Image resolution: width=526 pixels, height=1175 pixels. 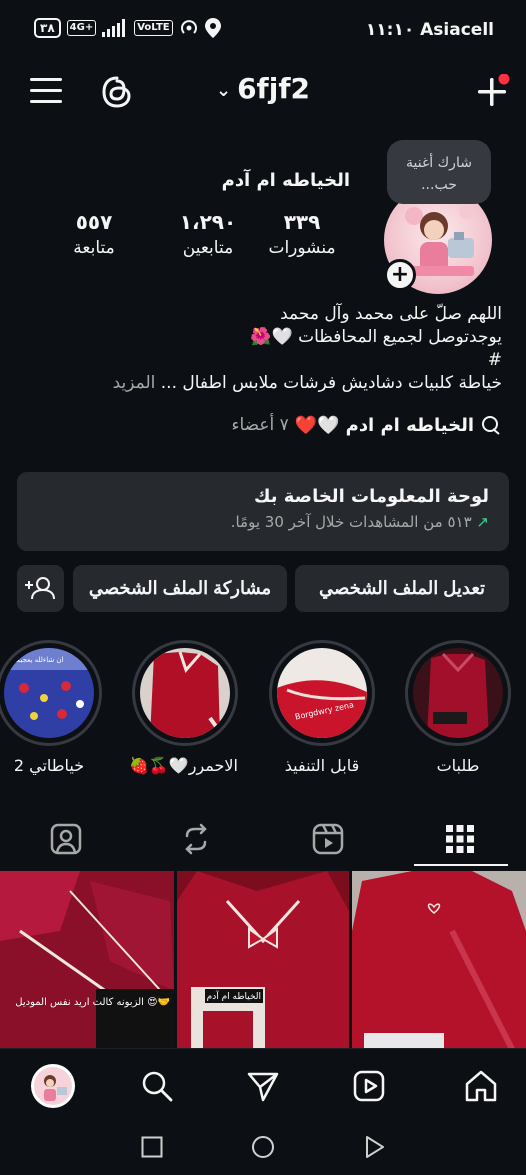 I want to click on stat-following: ٥٥٧ متابعة, so click(x=94, y=234).